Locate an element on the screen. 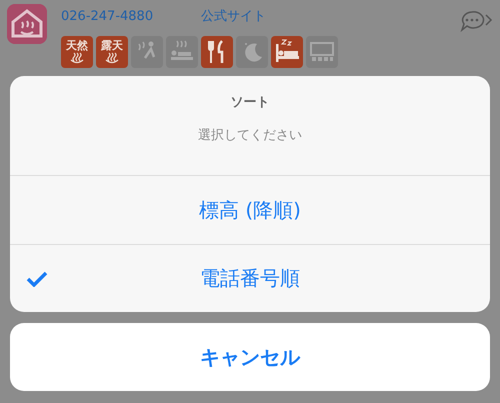 Image resolution: width=500 pixels, height=403 pixels. outdoor-amenity-icon: 露天 is located at coordinates (112, 52).